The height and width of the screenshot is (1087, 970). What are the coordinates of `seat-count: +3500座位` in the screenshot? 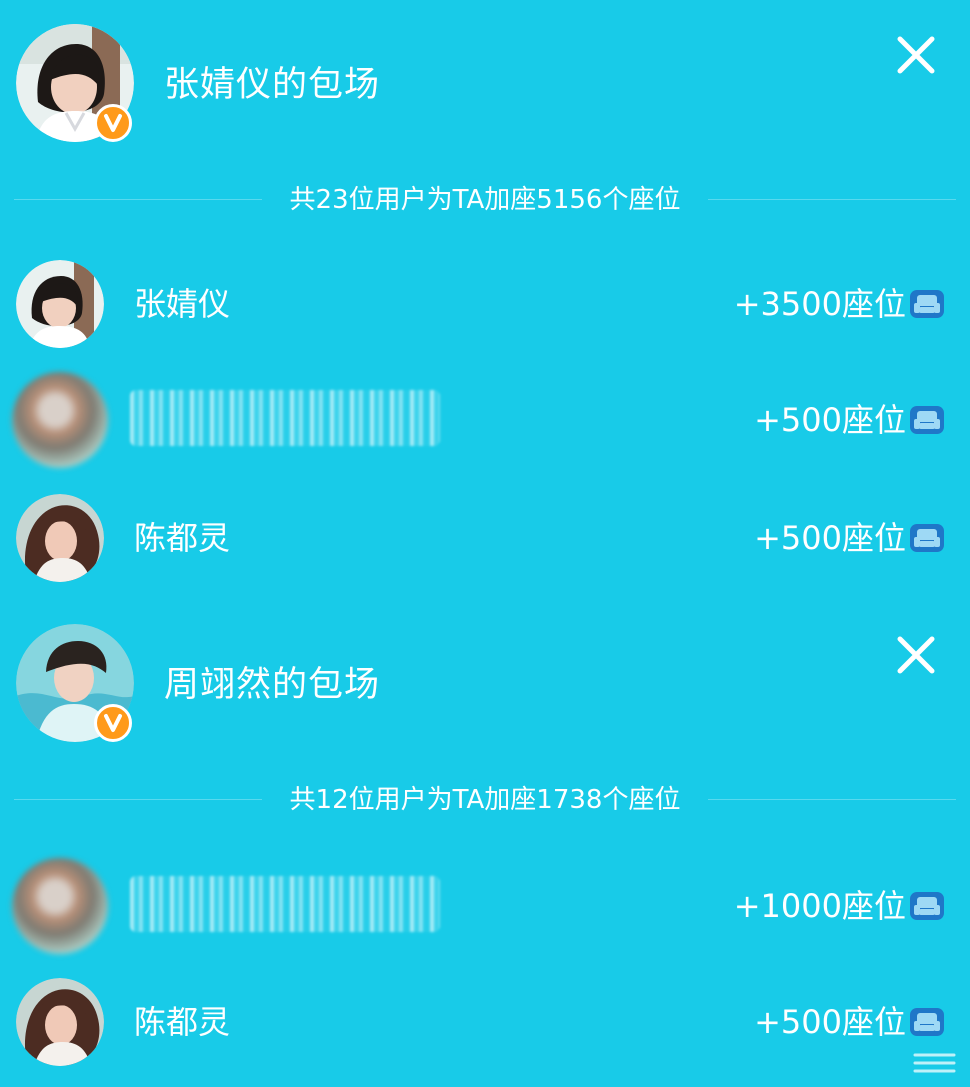 It's located at (819, 304).